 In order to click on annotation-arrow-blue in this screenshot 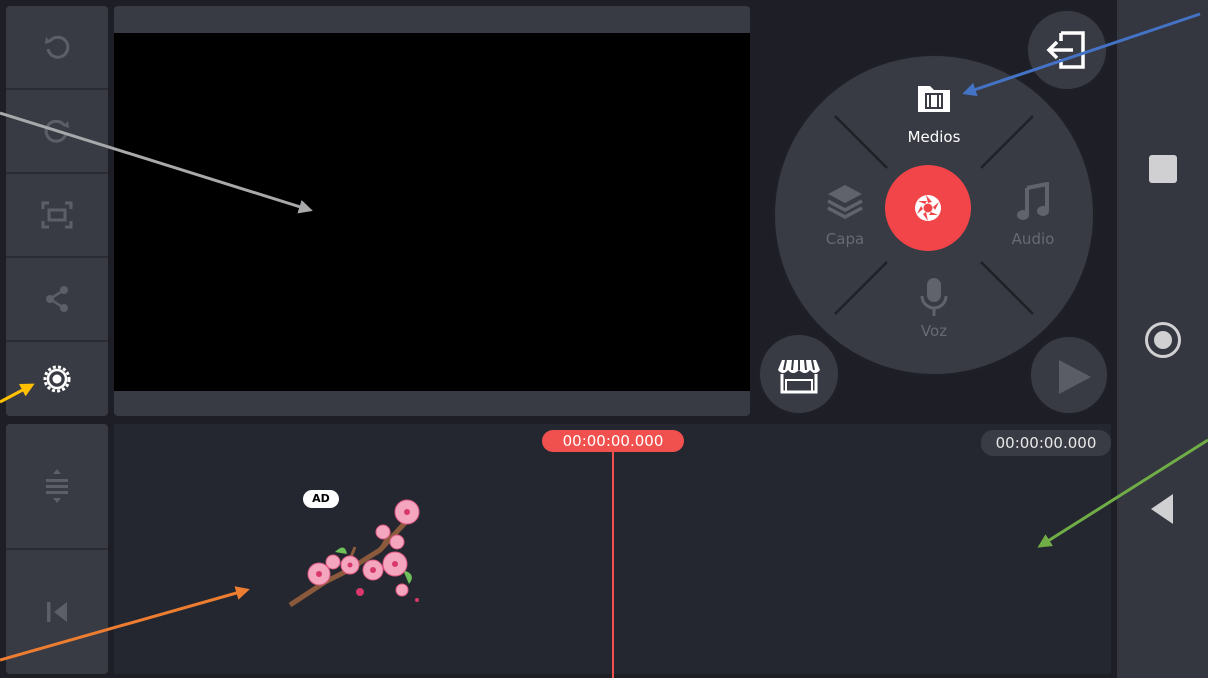, I will do `click(1081, 54)`.